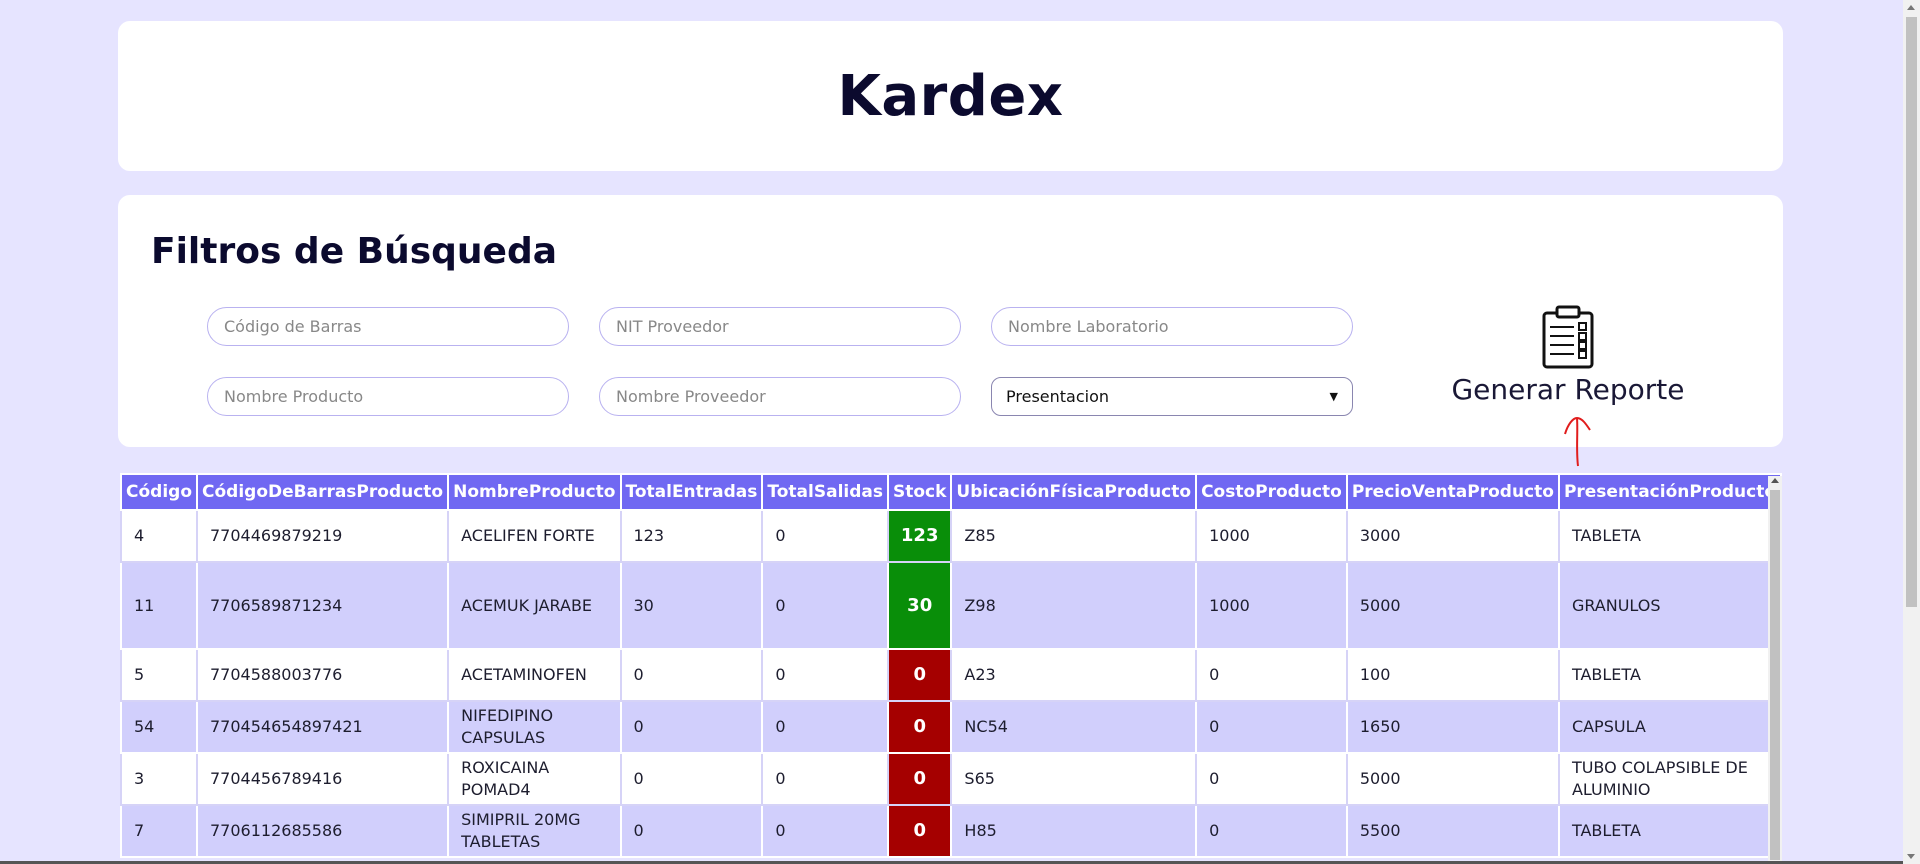  What do you see at coordinates (1074, 492) in the screenshot?
I see `column-header: UbicaciónFísicaProducto` at bounding box center [1074, 492].